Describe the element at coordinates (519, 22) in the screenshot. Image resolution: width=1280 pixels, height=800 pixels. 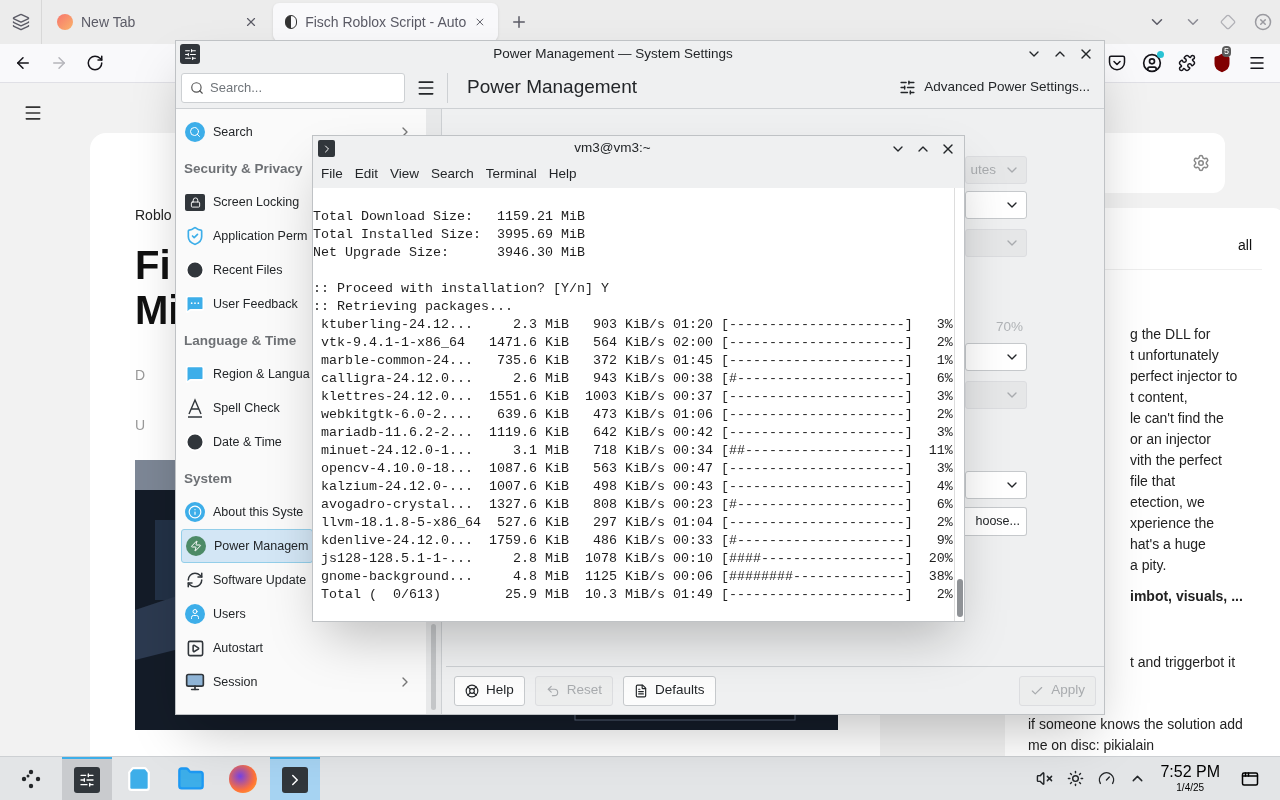
I see `new-tab-icon` at that location.